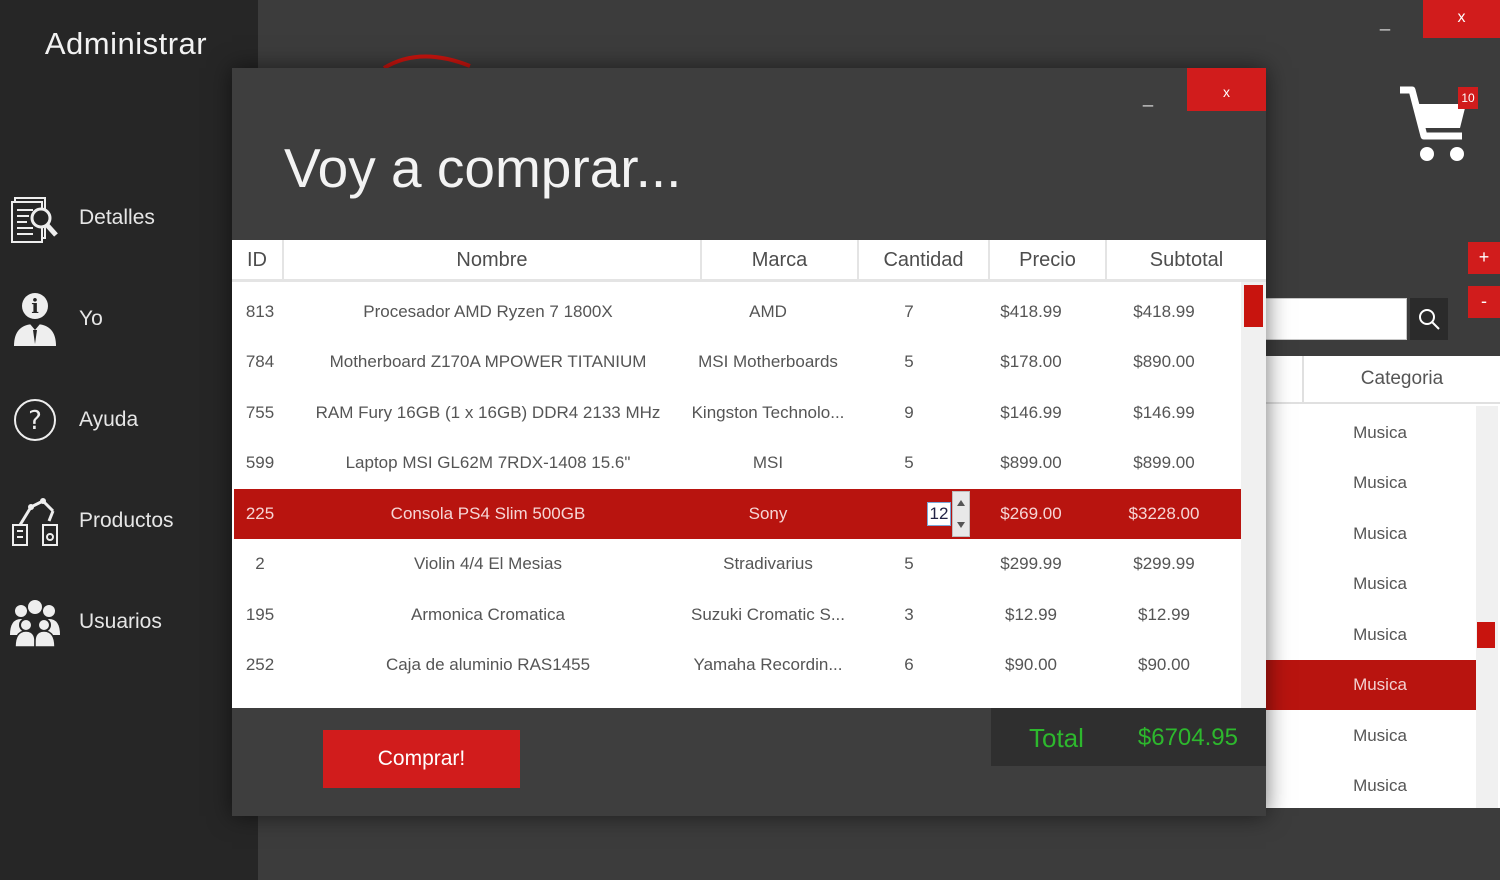 The image size is (1500, 880). What do you see at coordinates (260, 361) in the screenshot?
I see `cell-id: 784` at bounding box center [260, 361].